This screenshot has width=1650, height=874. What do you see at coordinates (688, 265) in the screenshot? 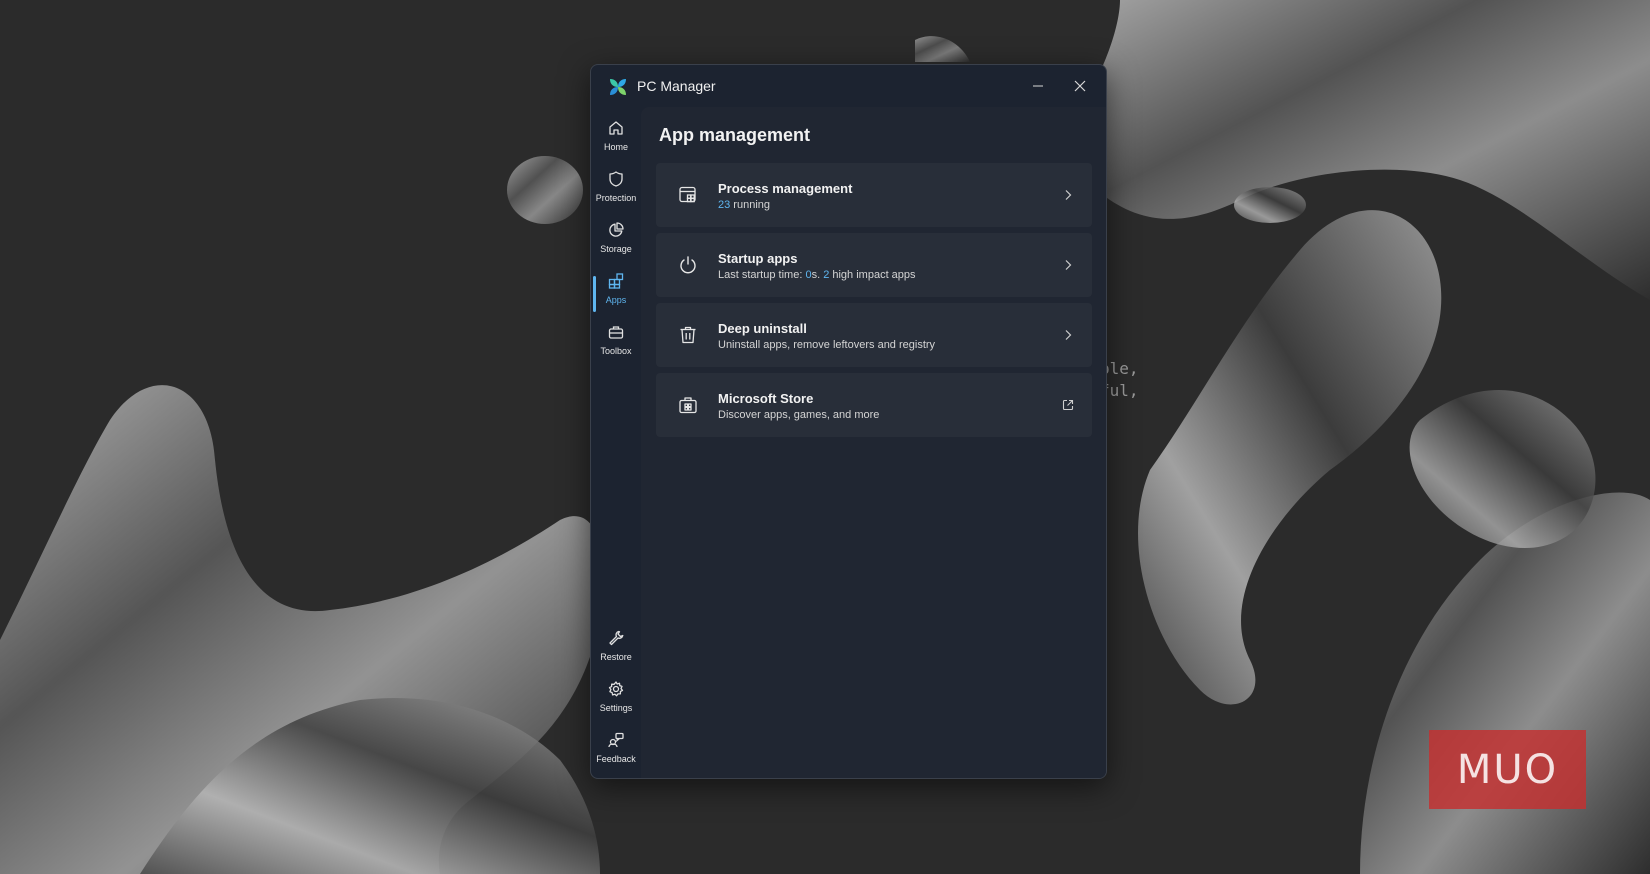
I see `power-icon` at bounding box center [688, 265].